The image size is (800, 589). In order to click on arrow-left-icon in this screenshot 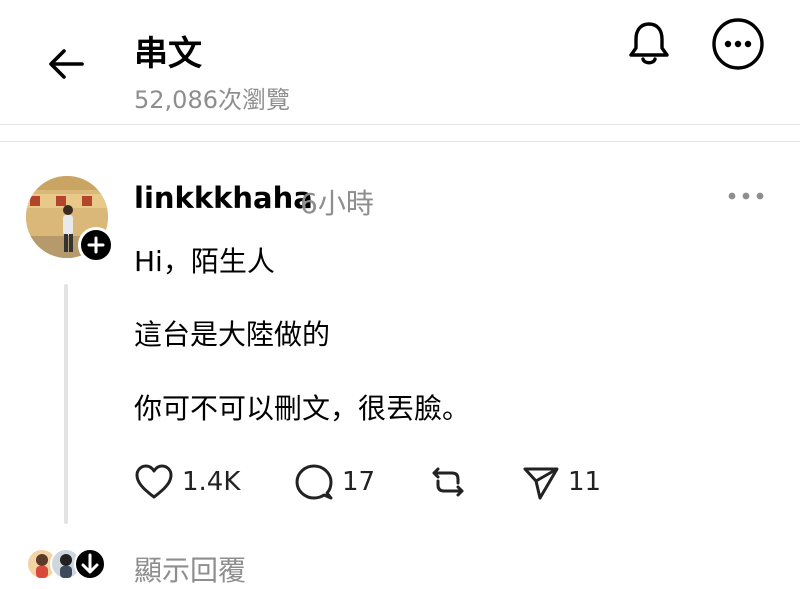, I will do `click(66, 64)`.